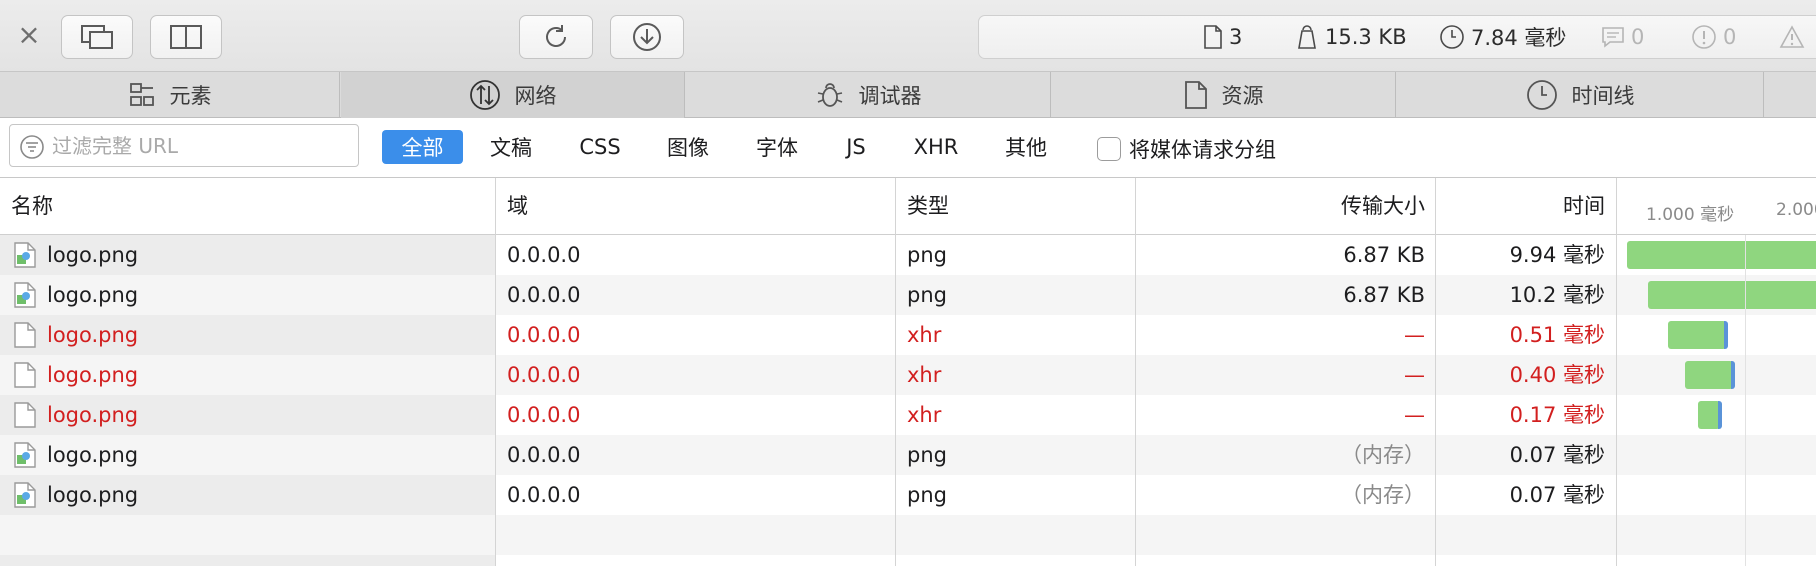  What do you see at coordinates (1557, 375) in the screenshot?
I see `row-time: 0.40 毫秒` at bounding box center [1557, 375].